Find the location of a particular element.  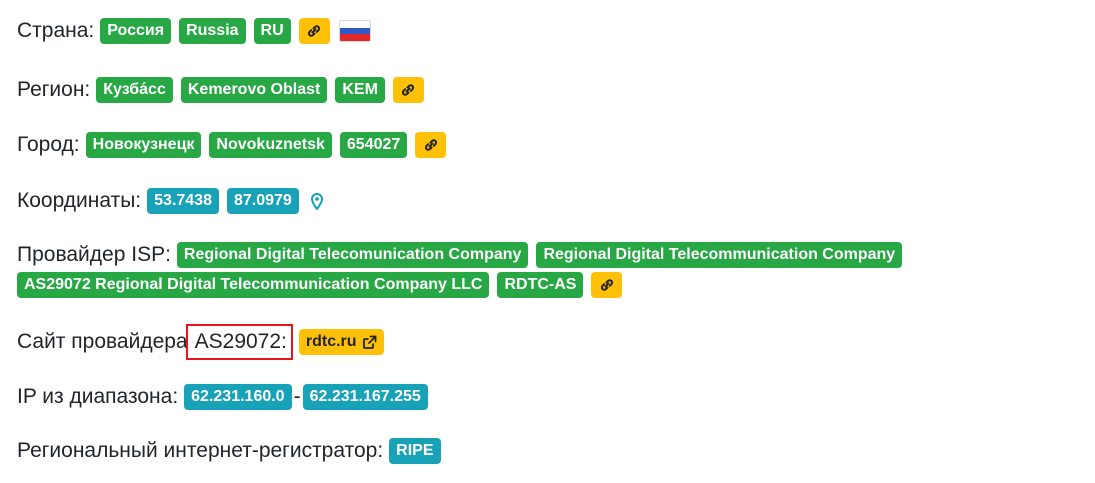

region-row: Регион: Кузба́сс Kemerovo Oblast KEM is located at coordinates (224, 90).